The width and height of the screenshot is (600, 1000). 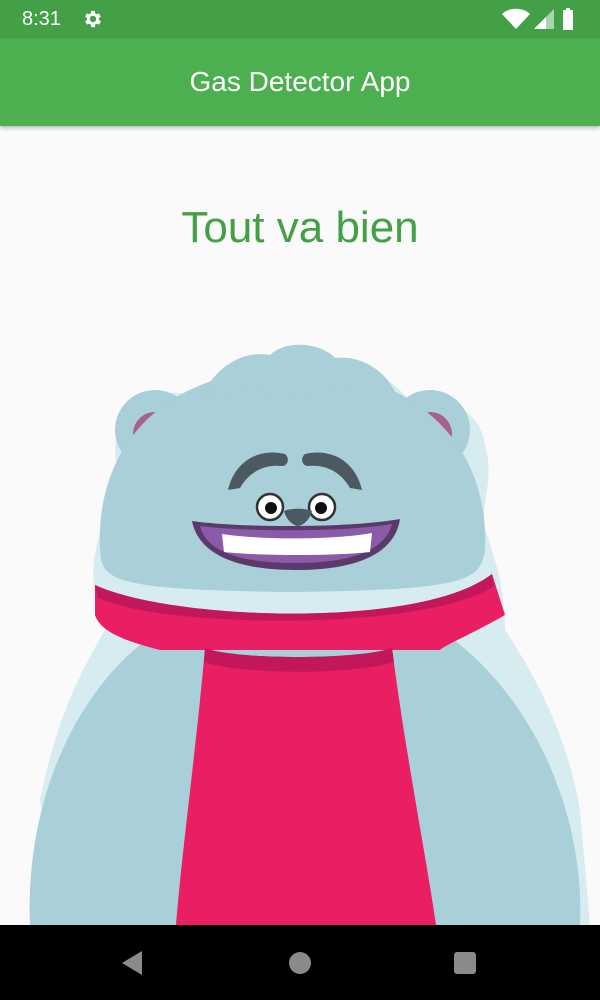 I want to click on cellular-signal-icon, so click(x=544, y=19).